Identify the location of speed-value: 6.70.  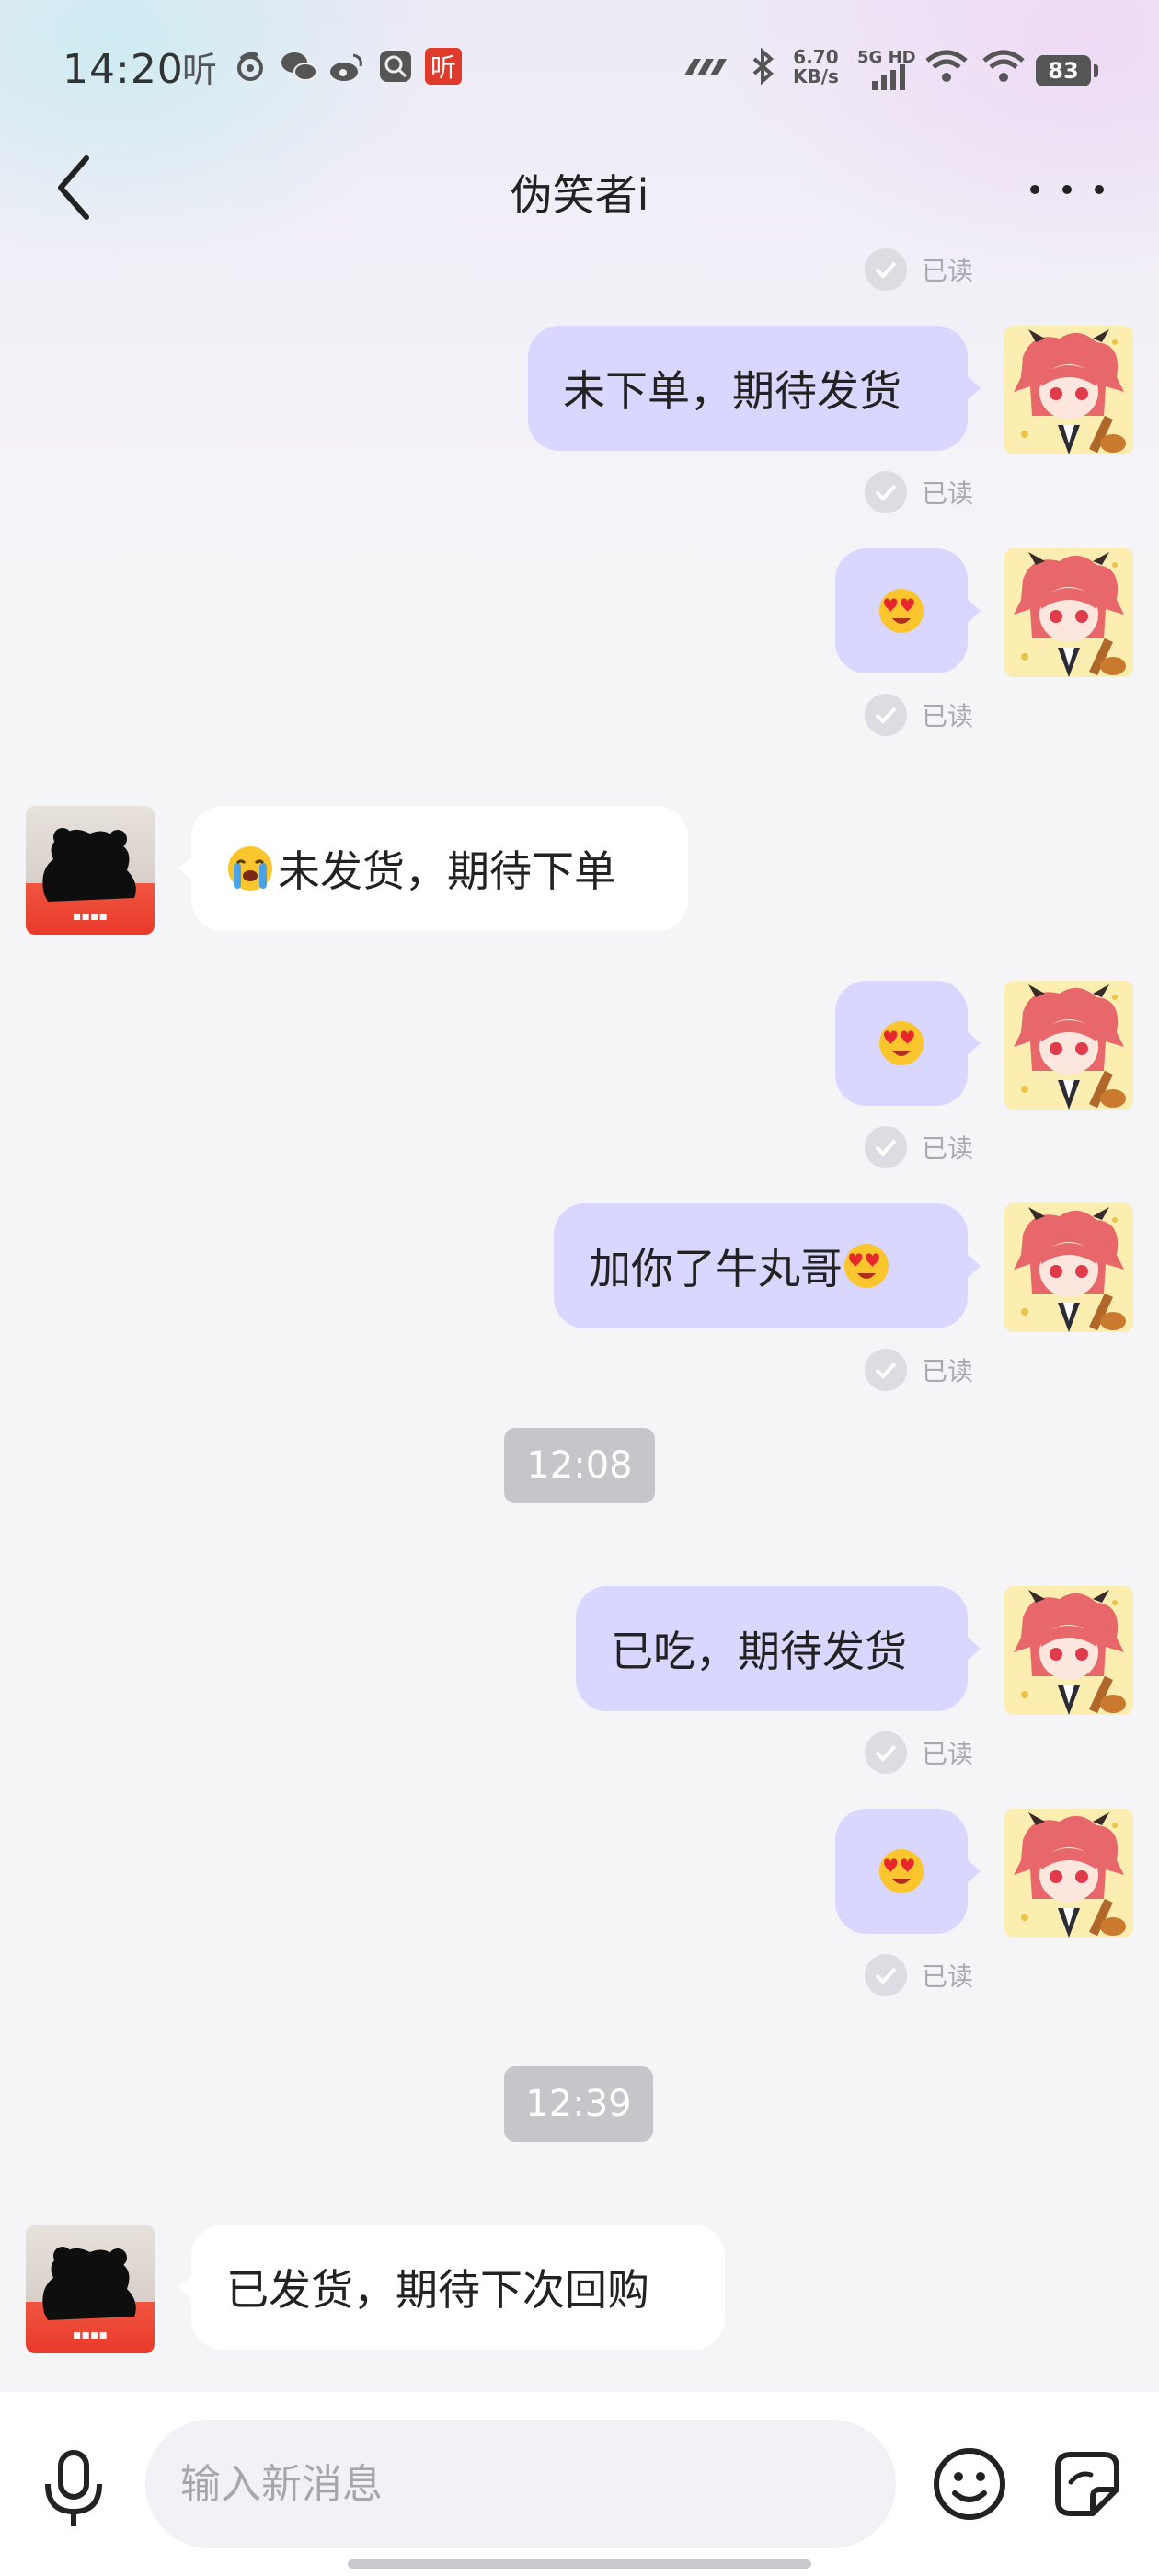
(816, 57).